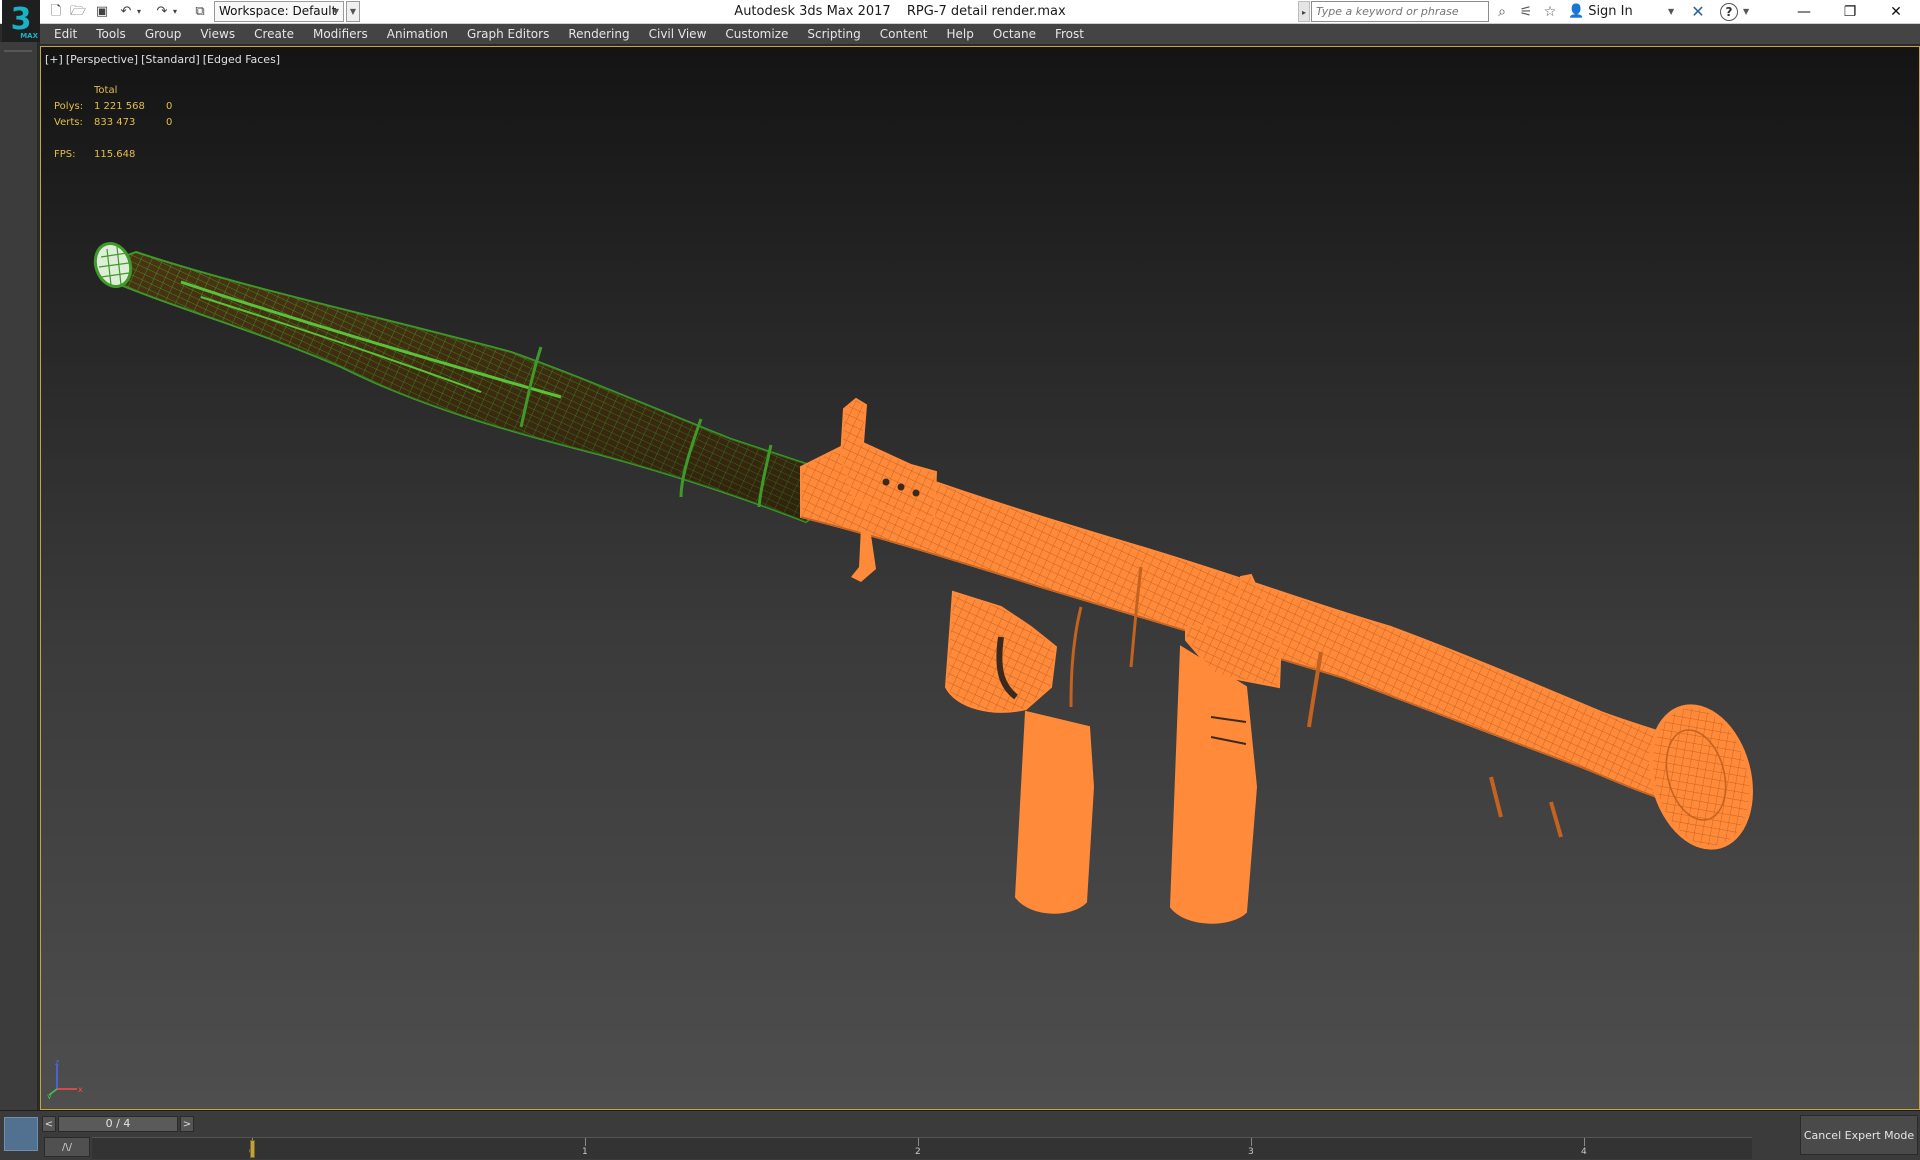  Describe the element at coordinates (67, 1147) in the screenshot. I see `mini-curve-editor-button: /\/` at that location.